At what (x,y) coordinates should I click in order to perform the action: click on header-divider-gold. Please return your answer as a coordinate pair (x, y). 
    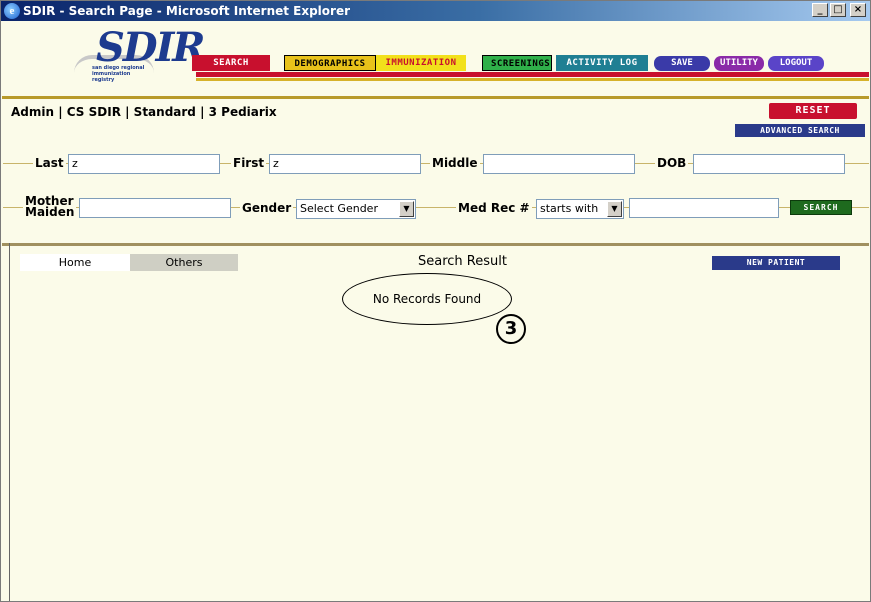
    Looking at the image, I should click on (532, 79).